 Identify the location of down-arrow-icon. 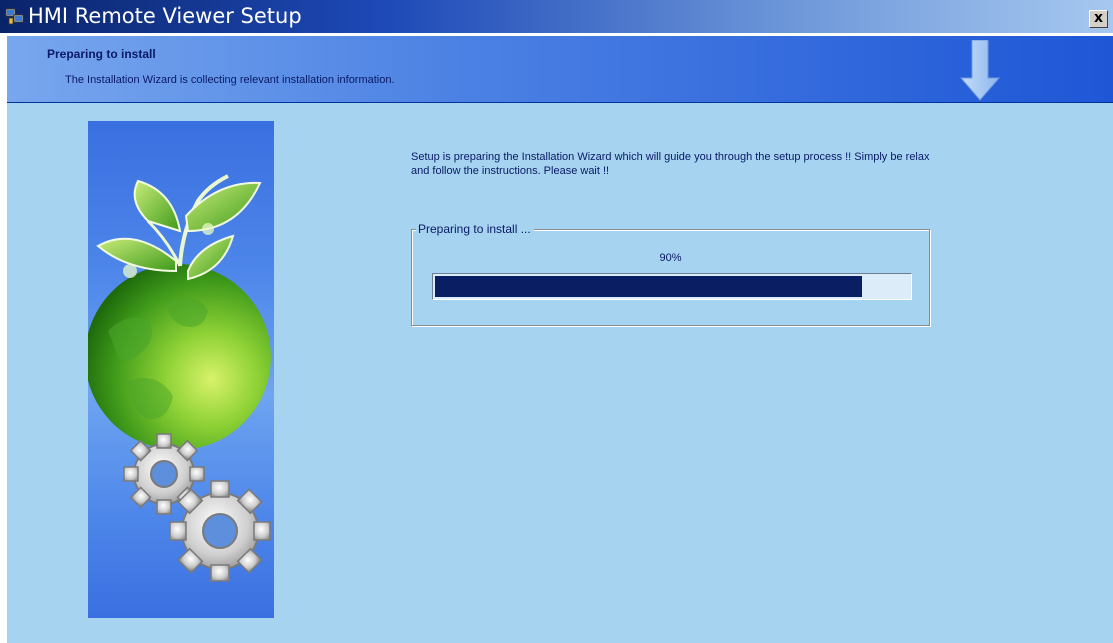
(980, 70).